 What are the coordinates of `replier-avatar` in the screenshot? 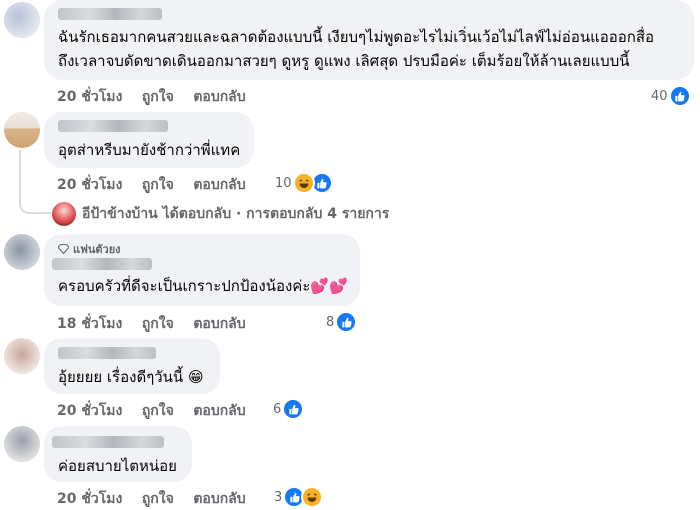 It's located at (64, 214).